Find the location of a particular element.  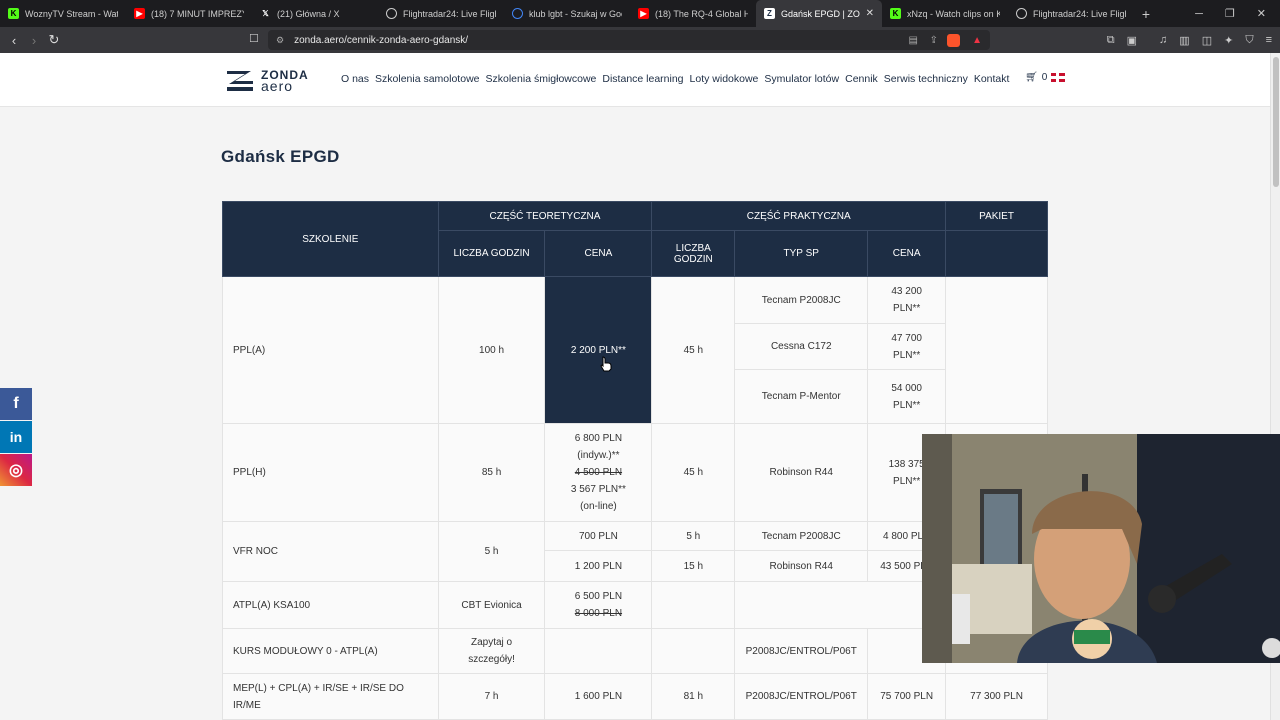

brave-shield-icon is located at coordinates (953, 40).